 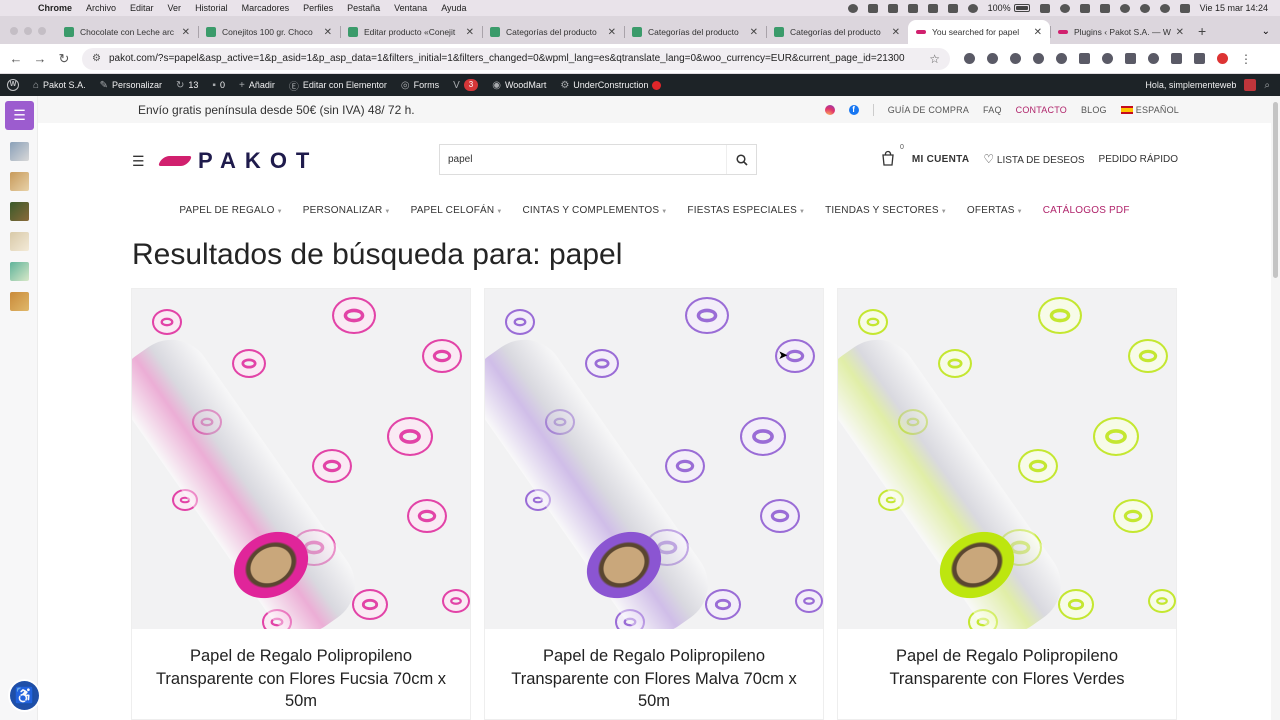 What do you see at coordinates (410, 8) in the screenshot?
I see `menu-item: Ventana` at bounding box center [410, 8].